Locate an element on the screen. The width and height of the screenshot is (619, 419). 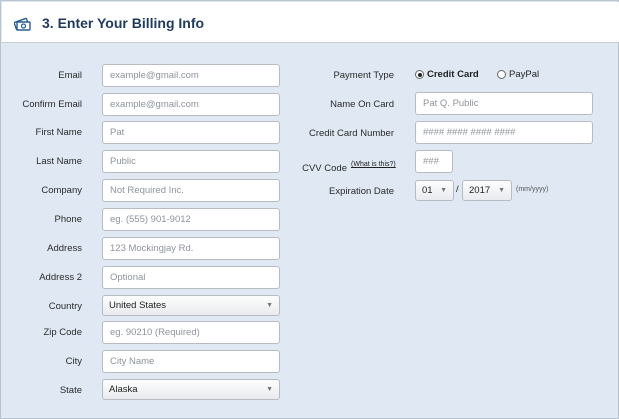
phone-field: eg. (555) 901-9012 is located at coordinates (191, 219).